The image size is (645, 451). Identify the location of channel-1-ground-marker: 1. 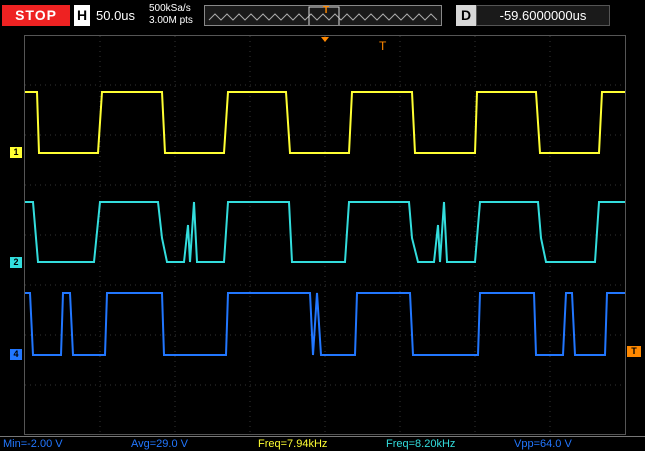
(16, 152).